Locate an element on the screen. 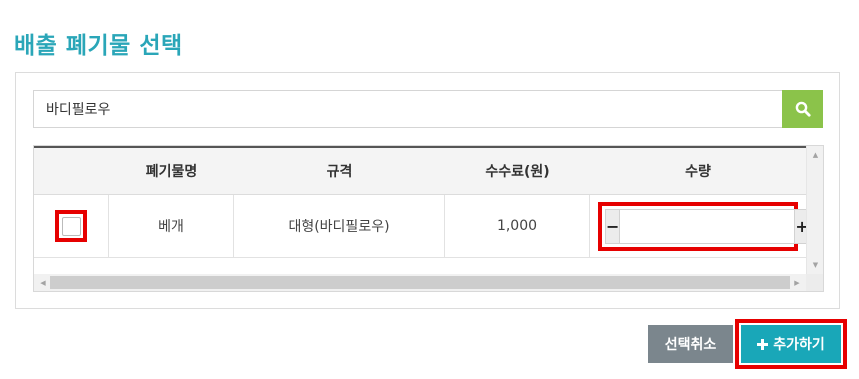 Image resolution: width=859 pixels, height=379 pixels. horizontal-scrollbar: ◀ ▶ is located at coordinates (420, 282).